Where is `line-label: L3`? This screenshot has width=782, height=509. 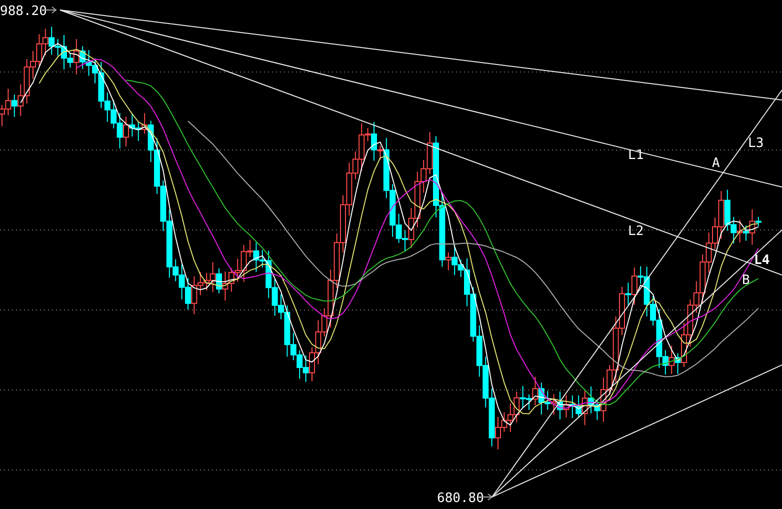
line-label: L3 is located at coordinates (756, 143).